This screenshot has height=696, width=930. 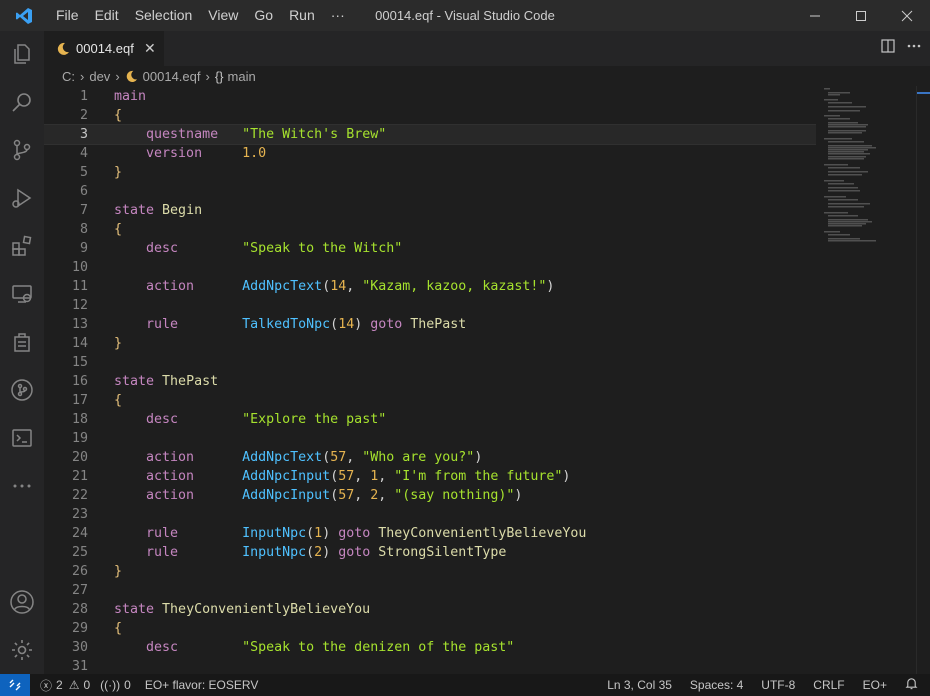 I want to click on line-text: questname "The Witch's Brew", so click(x=266, y=134).